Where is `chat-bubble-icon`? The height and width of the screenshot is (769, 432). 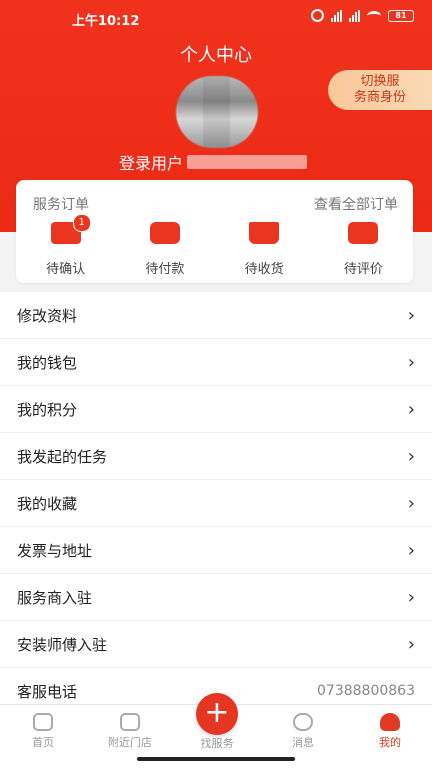 chat-bubble-icon is located at coordinates (363, 233).